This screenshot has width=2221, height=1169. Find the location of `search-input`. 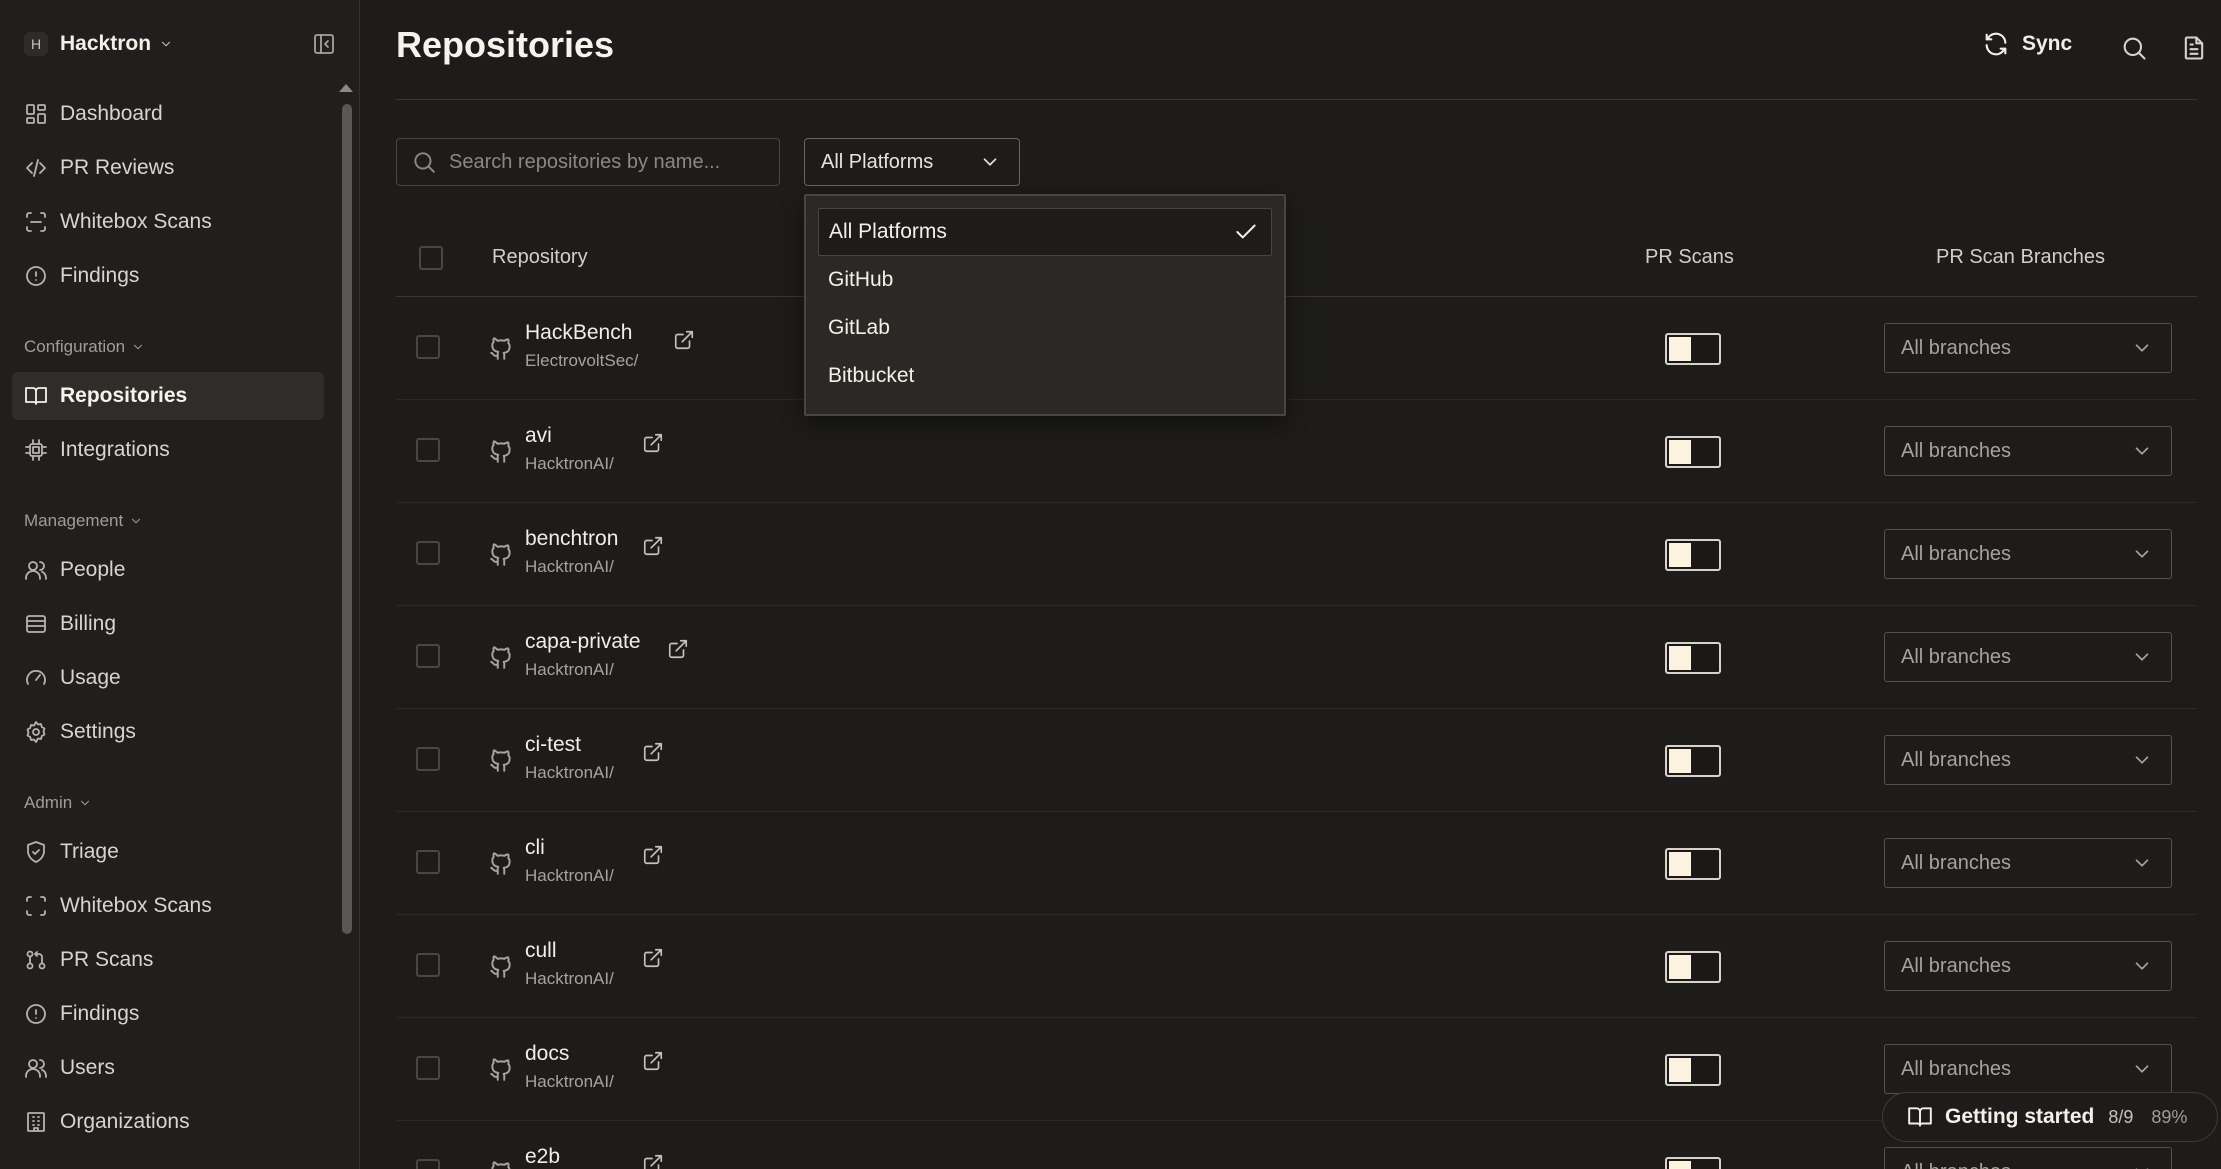

search-input is located at coordinates (609, 162).